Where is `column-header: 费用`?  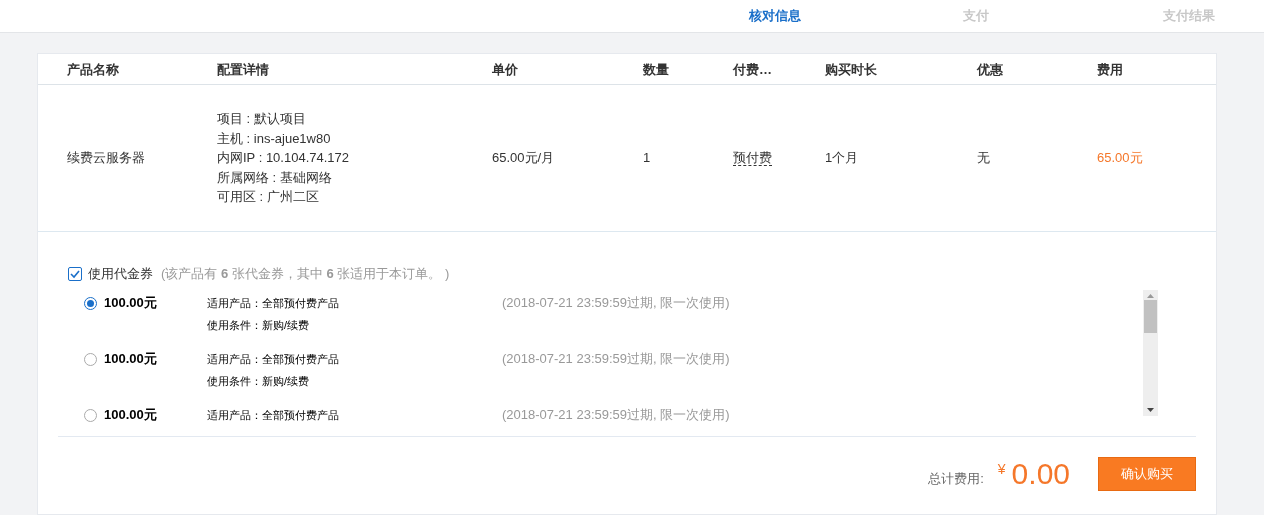
column-header: 费用 is located at coordinates (1110, 69).